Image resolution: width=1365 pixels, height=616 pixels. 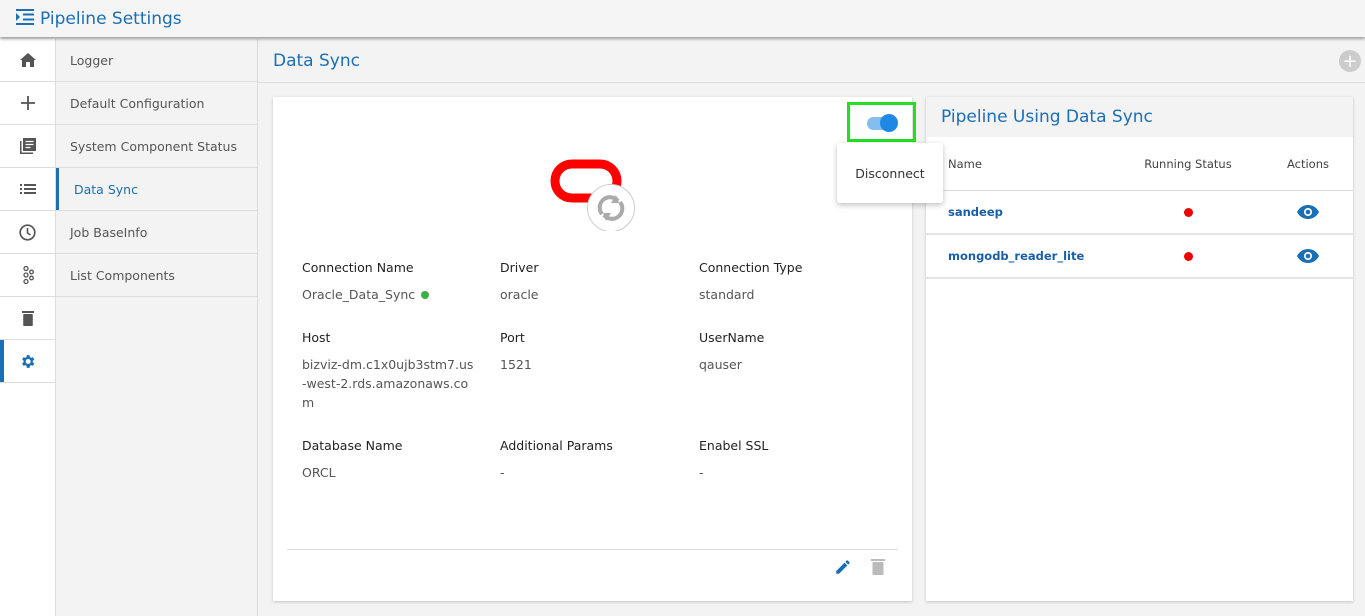 I want to click on nav-history, so click(x=27, y=232).